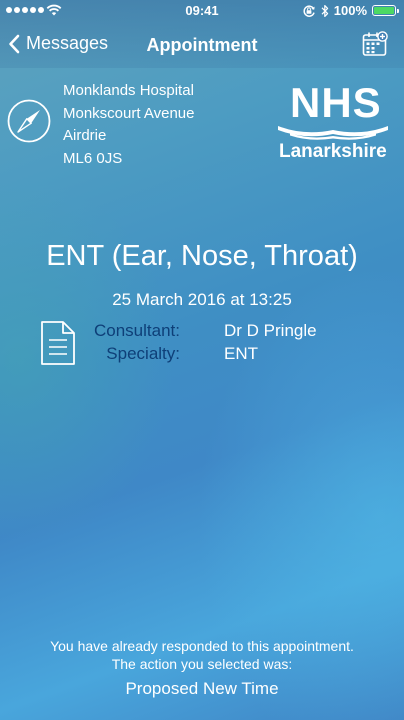 The height and width of the screenshot is (720, 404). Describe the element at coordinates (336, 102) in the screenshot. I see `nhs-wordmark: NHS` at that location.